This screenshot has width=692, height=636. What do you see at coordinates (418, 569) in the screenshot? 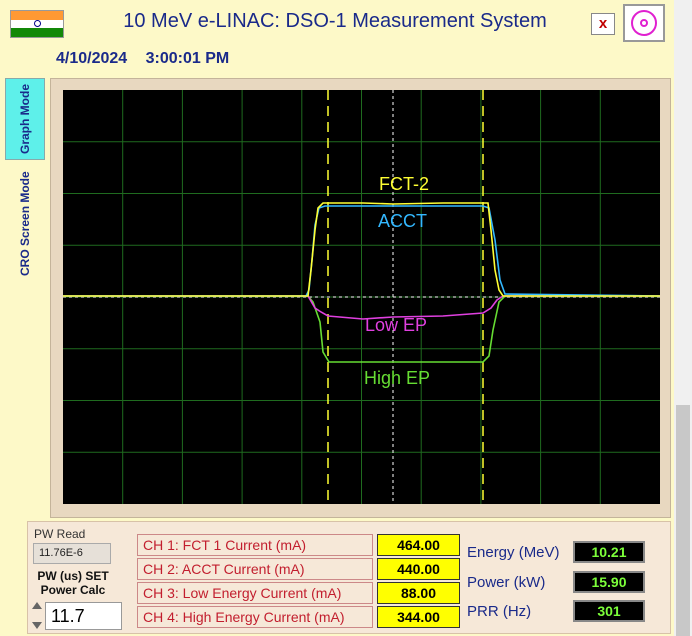
I see `ch2-value: 440.00` at bounding box center [418, 569].